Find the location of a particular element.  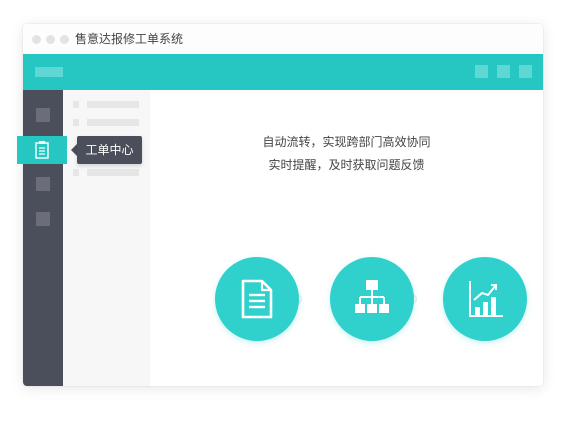

window-close-dot is located at coordinates (36, 39).